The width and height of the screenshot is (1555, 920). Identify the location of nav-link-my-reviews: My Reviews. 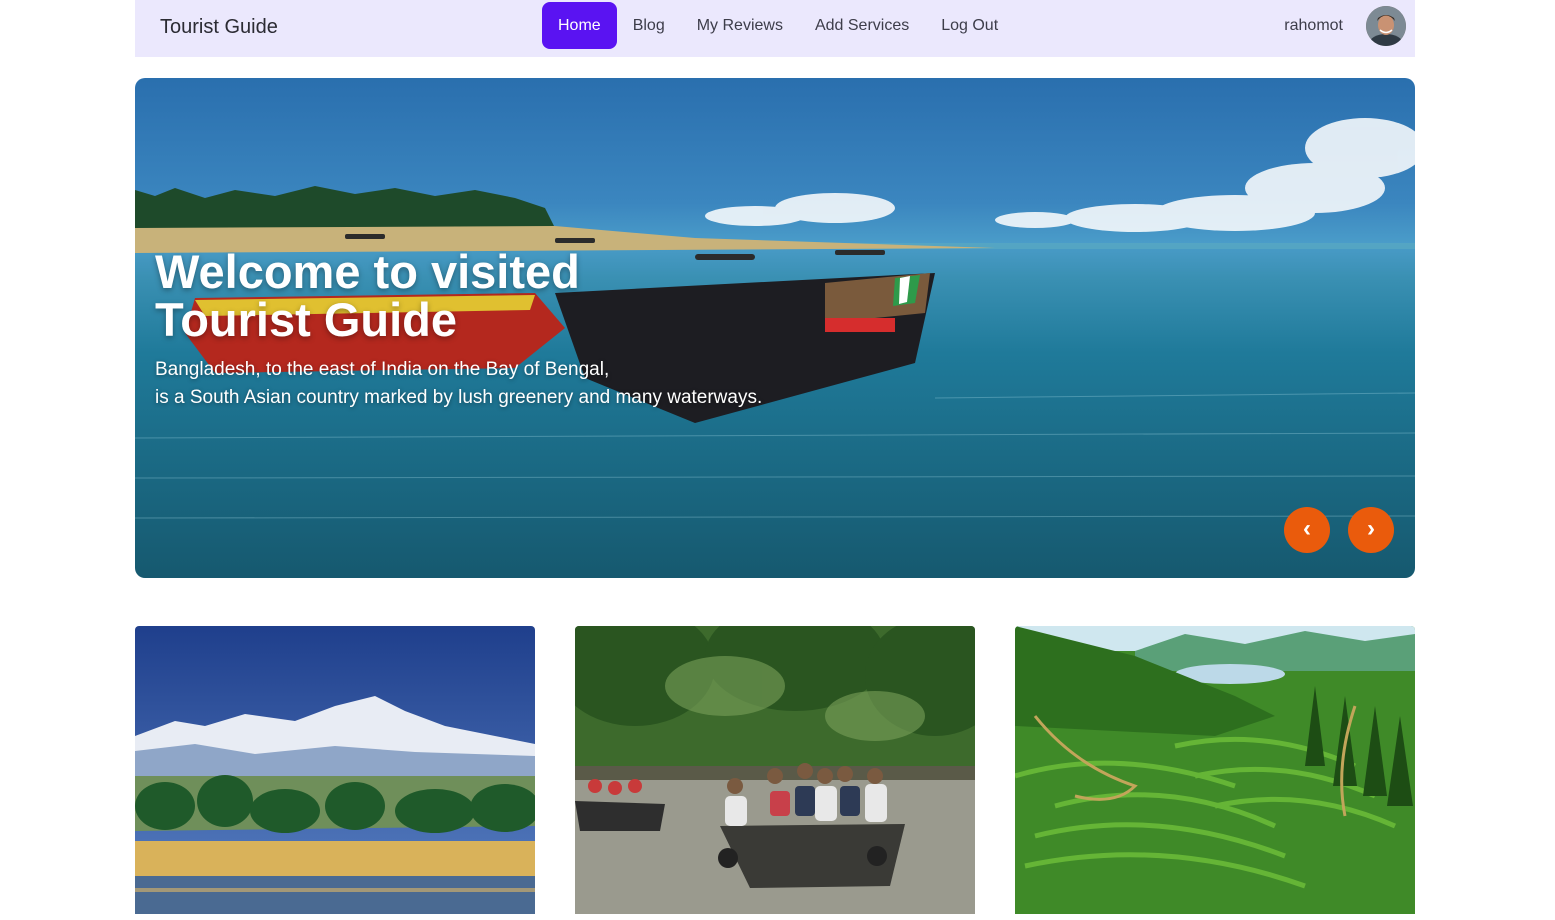
(740, 25).